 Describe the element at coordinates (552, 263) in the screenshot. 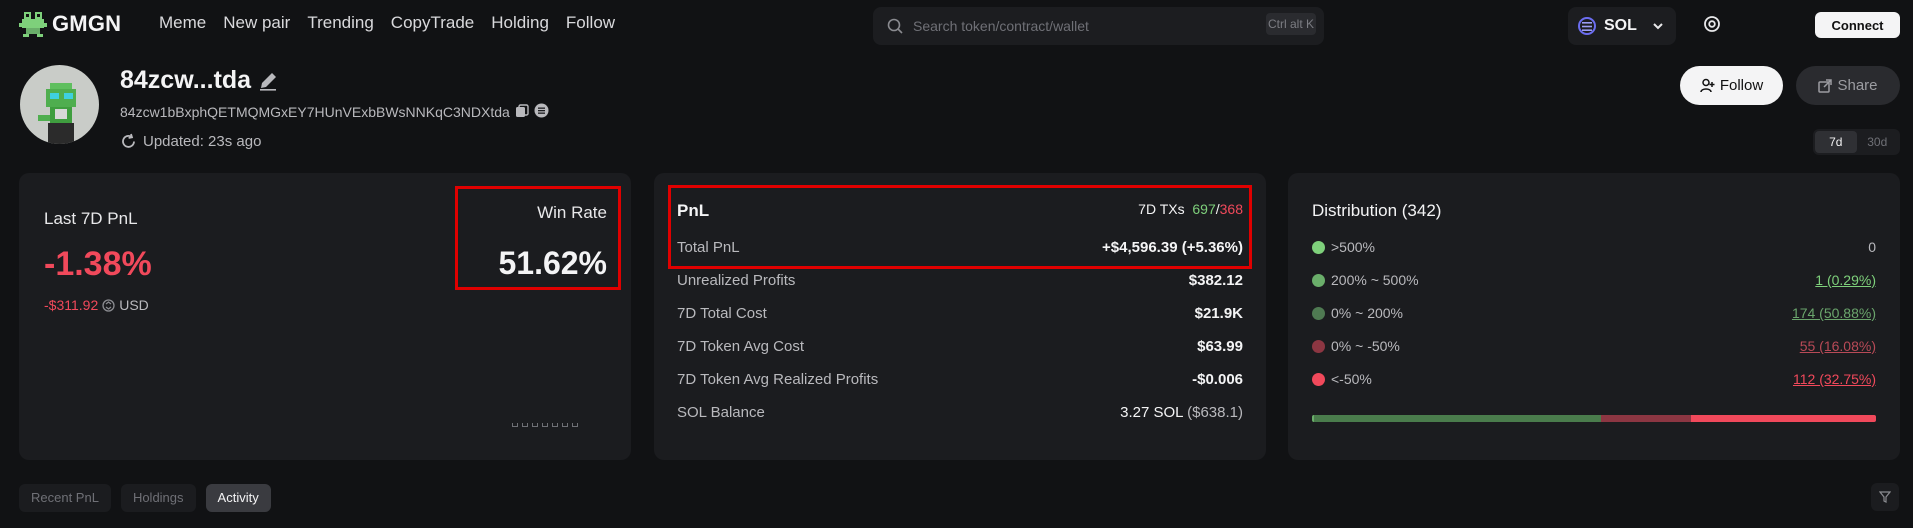

I see `win-rate-value: 51.62%` at that location.